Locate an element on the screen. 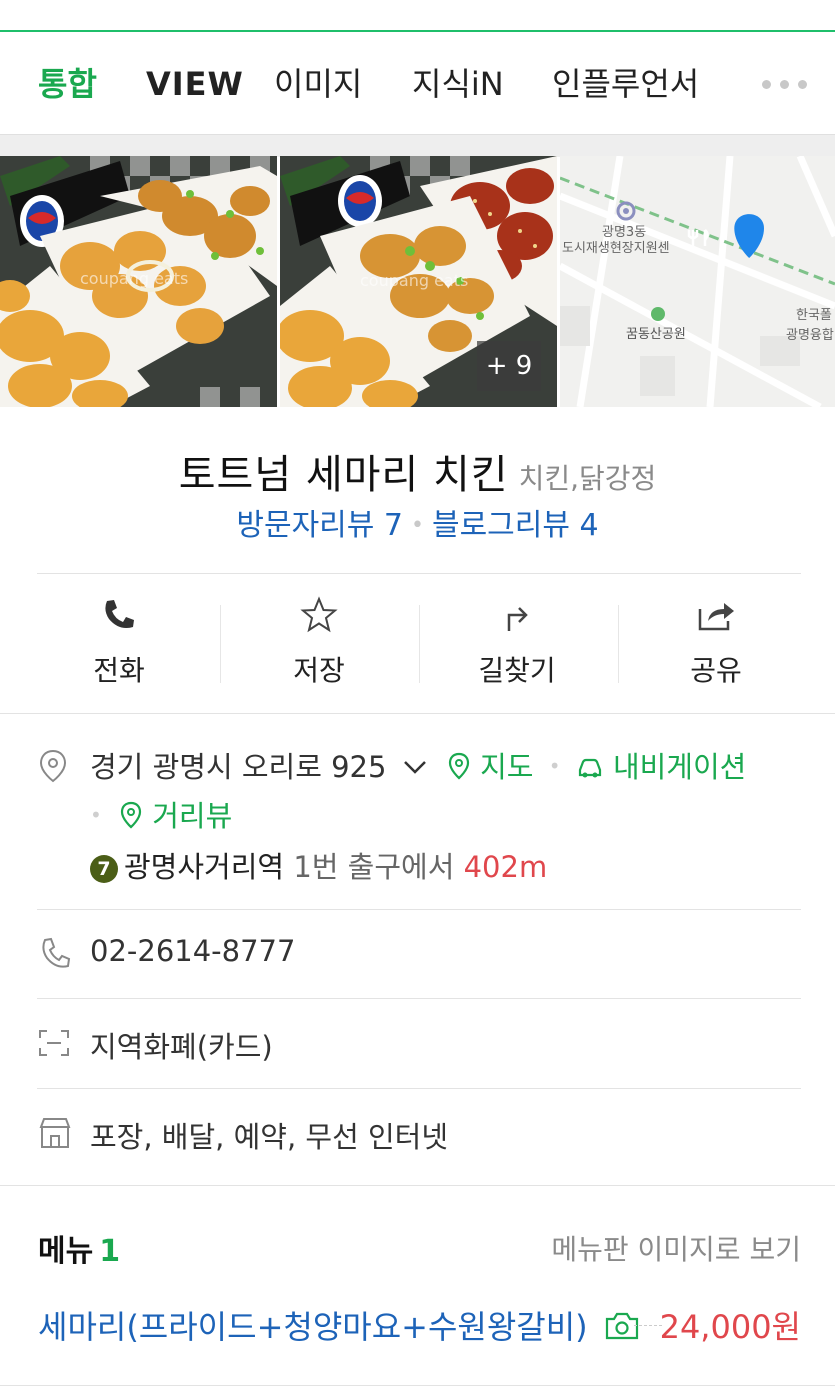 The height and width of the screenshot is (1392, 835). action-bar: 전화 저장 길찾기 공유 is located at coordinates (417, 642).